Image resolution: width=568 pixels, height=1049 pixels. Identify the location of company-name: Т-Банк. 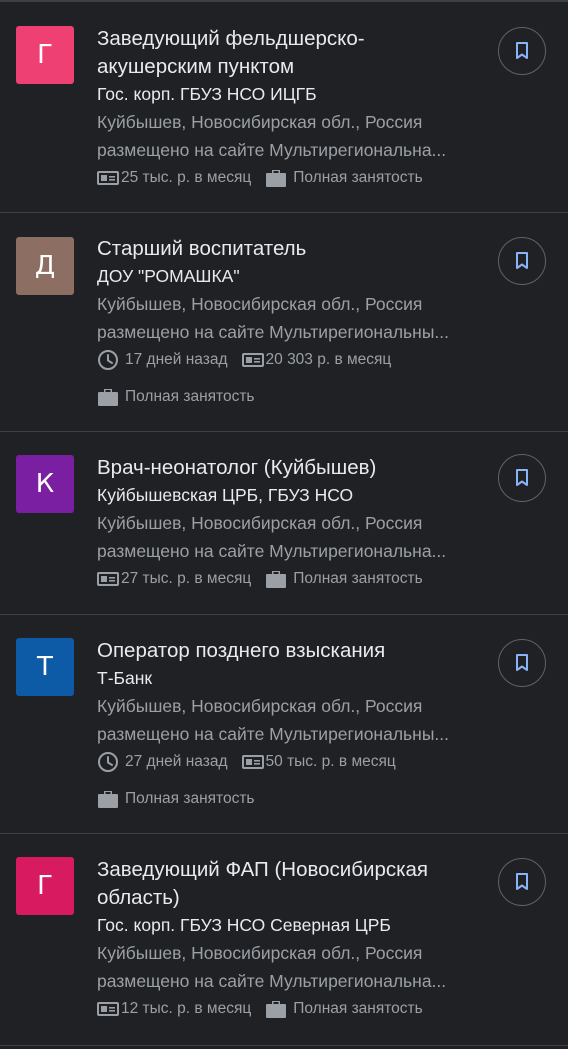
(125, 678).